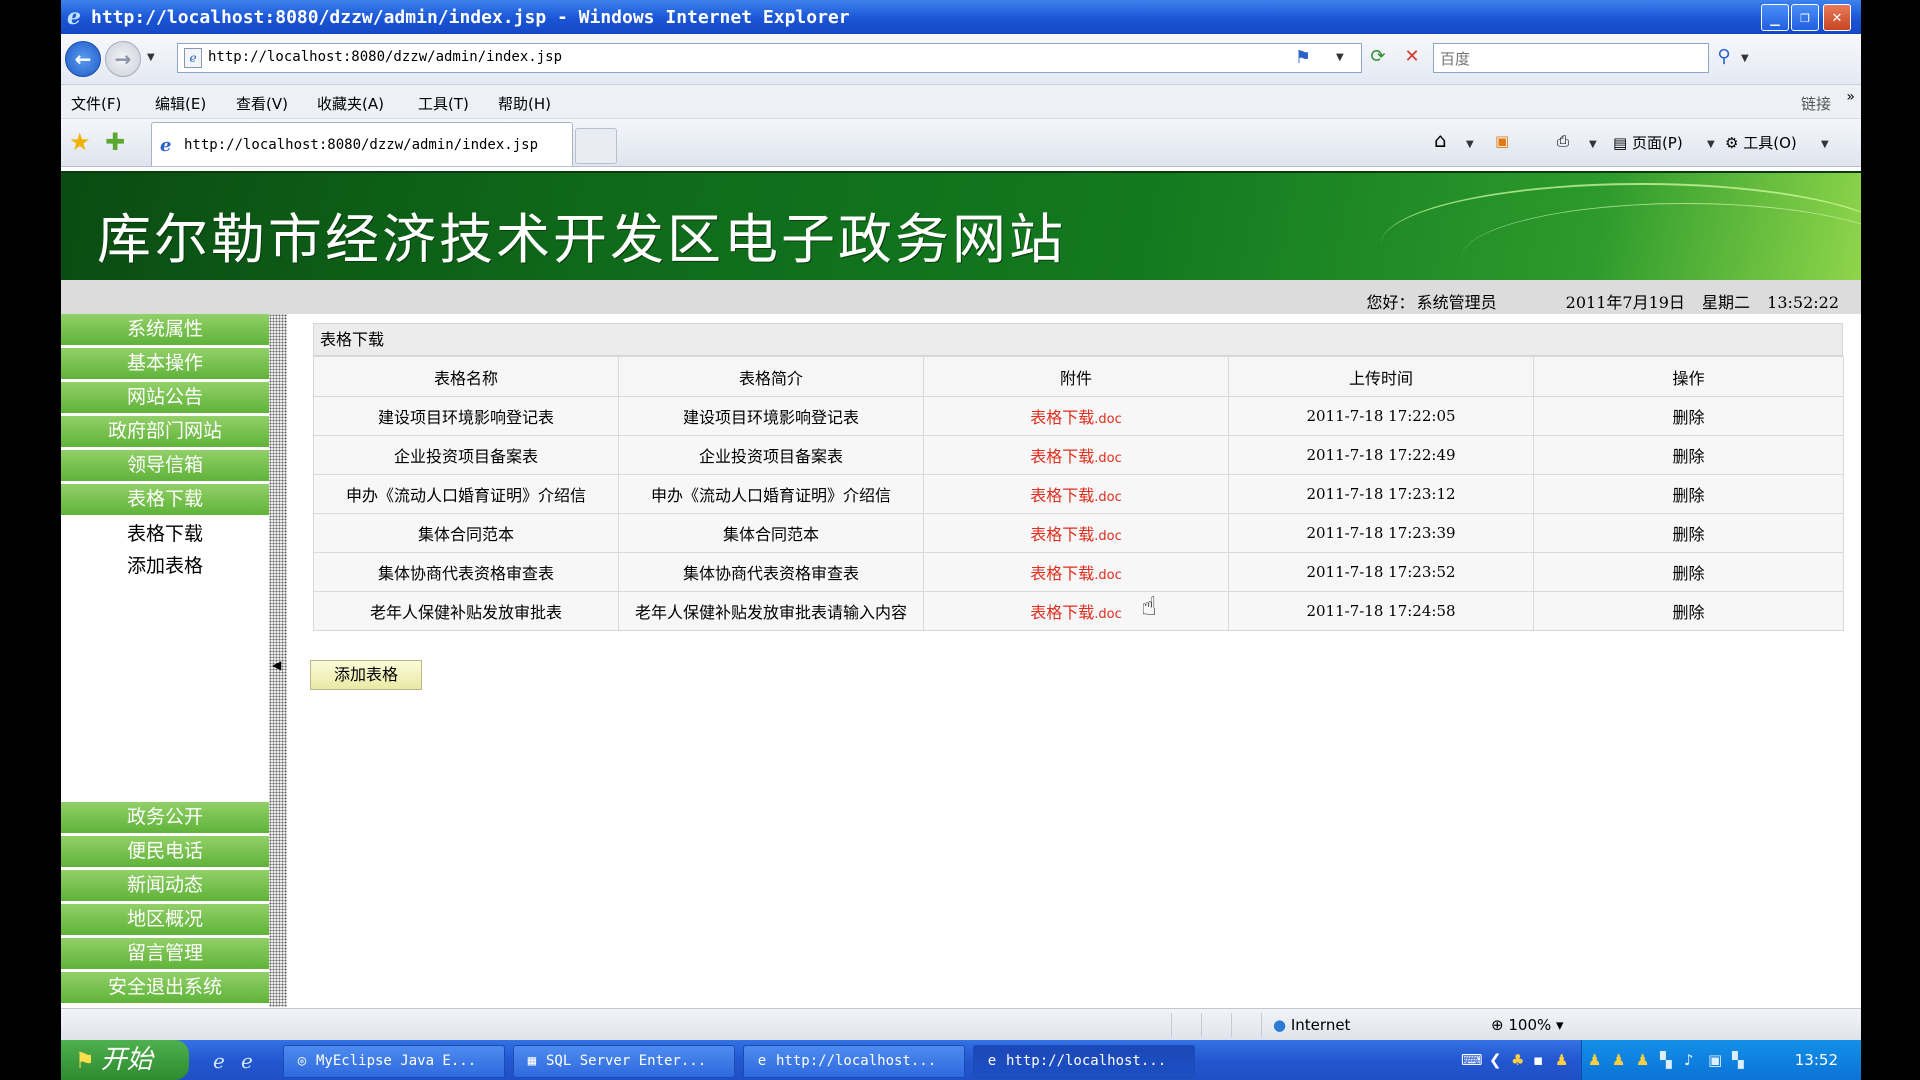 This screenshot has height=1080, width=1920. I want to click on print-dropdown-icon: ▼, so click(1593, 144).